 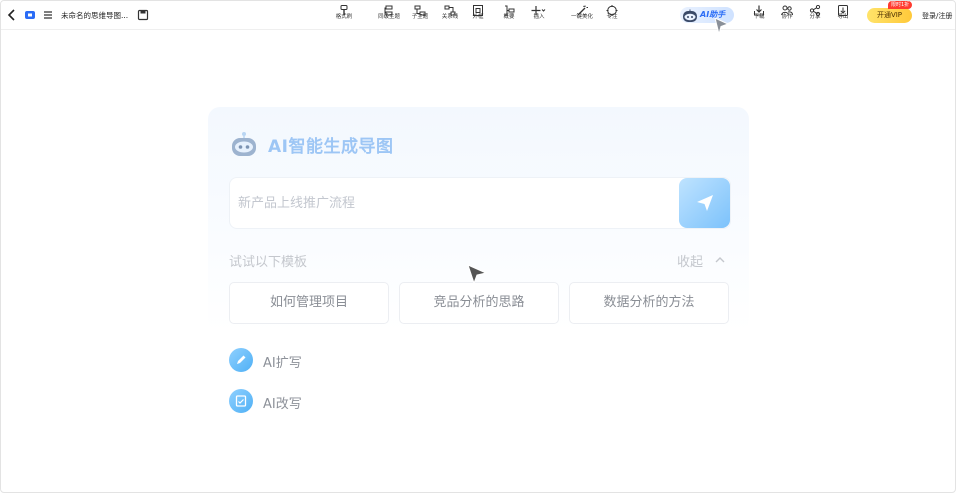 What do you see at coordinates (900, 5) in the screenshot?
I see `vip-discount-badge: 限时1折` at bounding box center [900, 5].